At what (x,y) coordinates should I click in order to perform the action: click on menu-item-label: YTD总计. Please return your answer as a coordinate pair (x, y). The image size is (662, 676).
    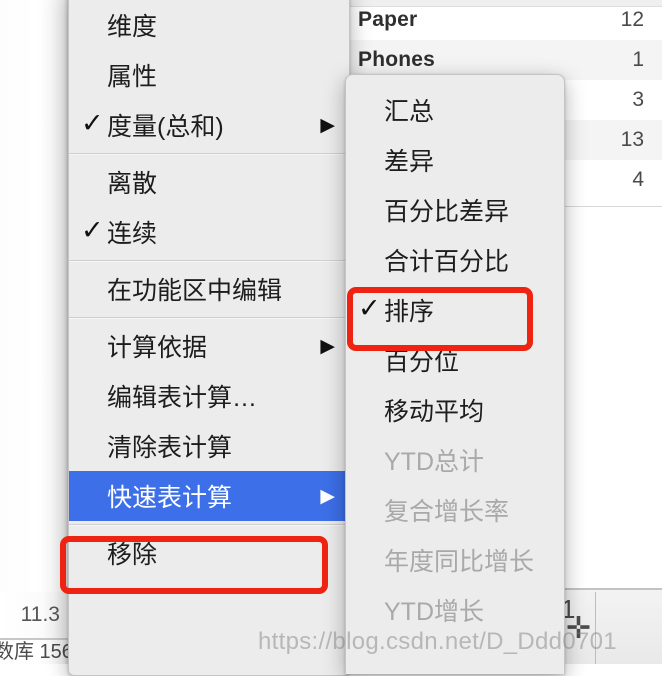
    Looking at the image, I should click on (434, 462).